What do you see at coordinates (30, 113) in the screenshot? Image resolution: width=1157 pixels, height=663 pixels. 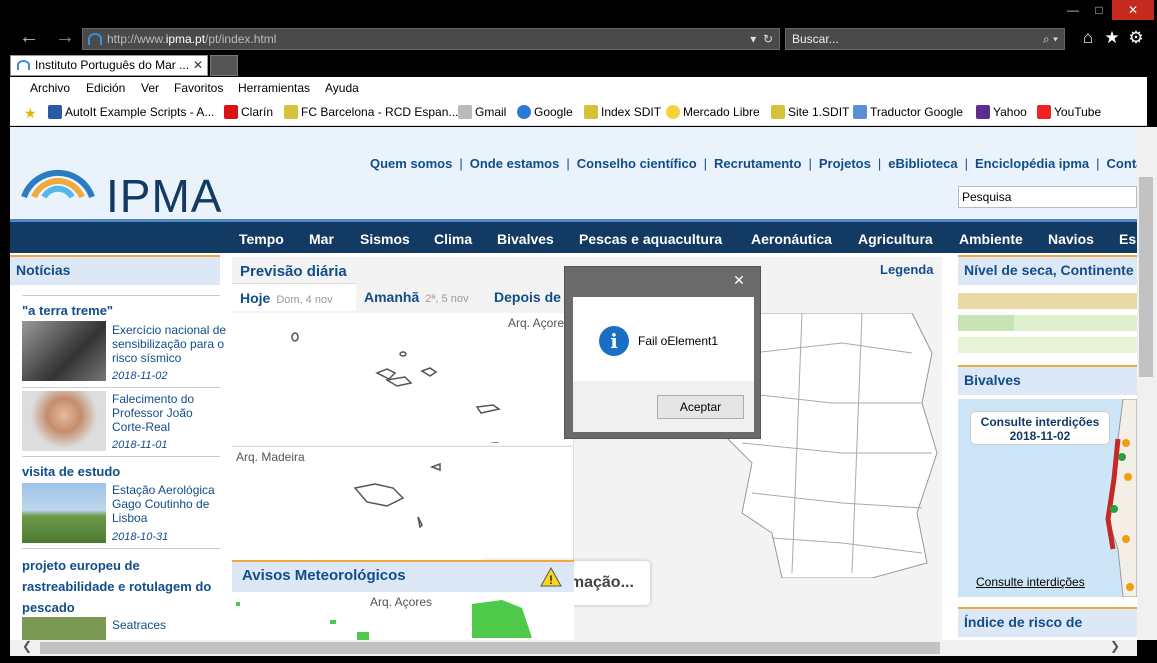 I see `favorites-add-icon: ★` at bounding box center [30, 113].